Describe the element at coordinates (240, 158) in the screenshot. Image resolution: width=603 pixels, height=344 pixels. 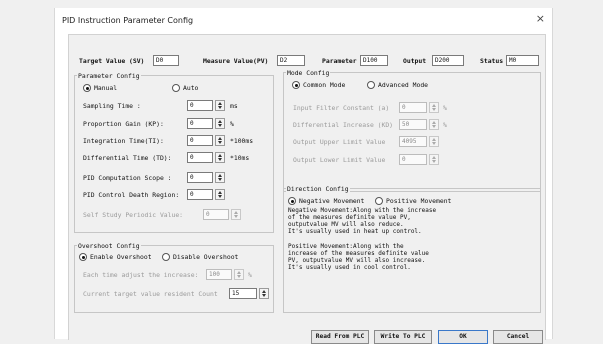
I see `differential-time-unit: *10ms` at that location.